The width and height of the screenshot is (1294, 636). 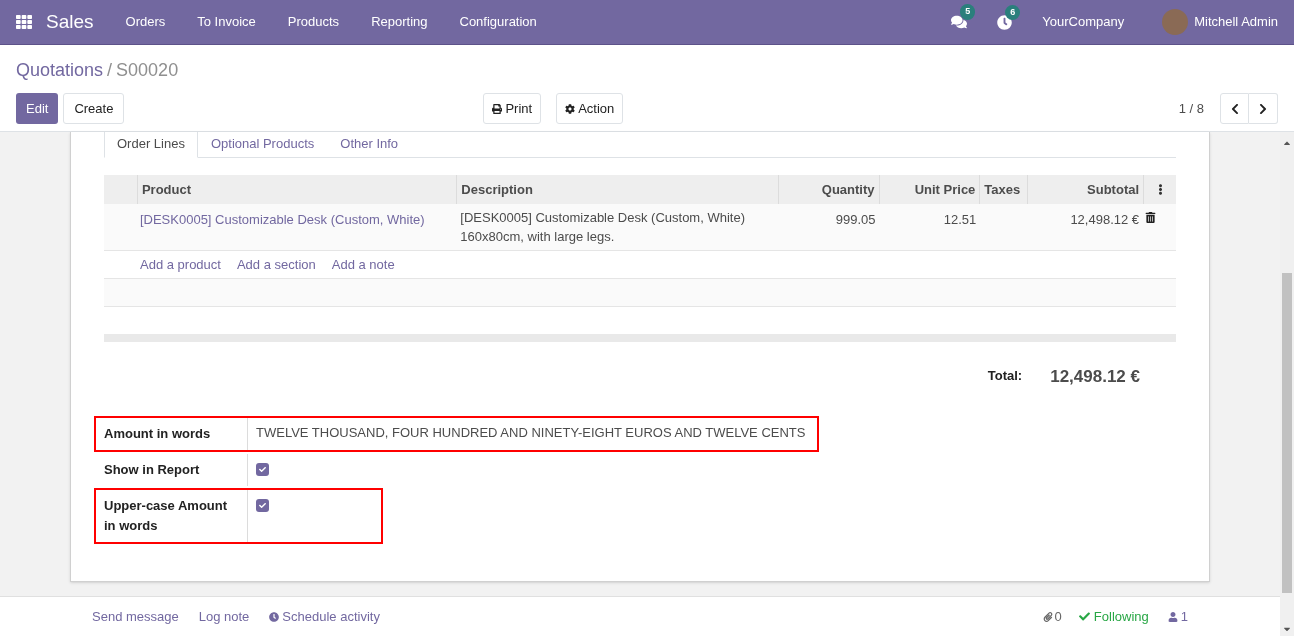 What do you see at coordinates (590, 108) in the screenshot?
I see `action-button: Action` at bounding box center [590, 108].